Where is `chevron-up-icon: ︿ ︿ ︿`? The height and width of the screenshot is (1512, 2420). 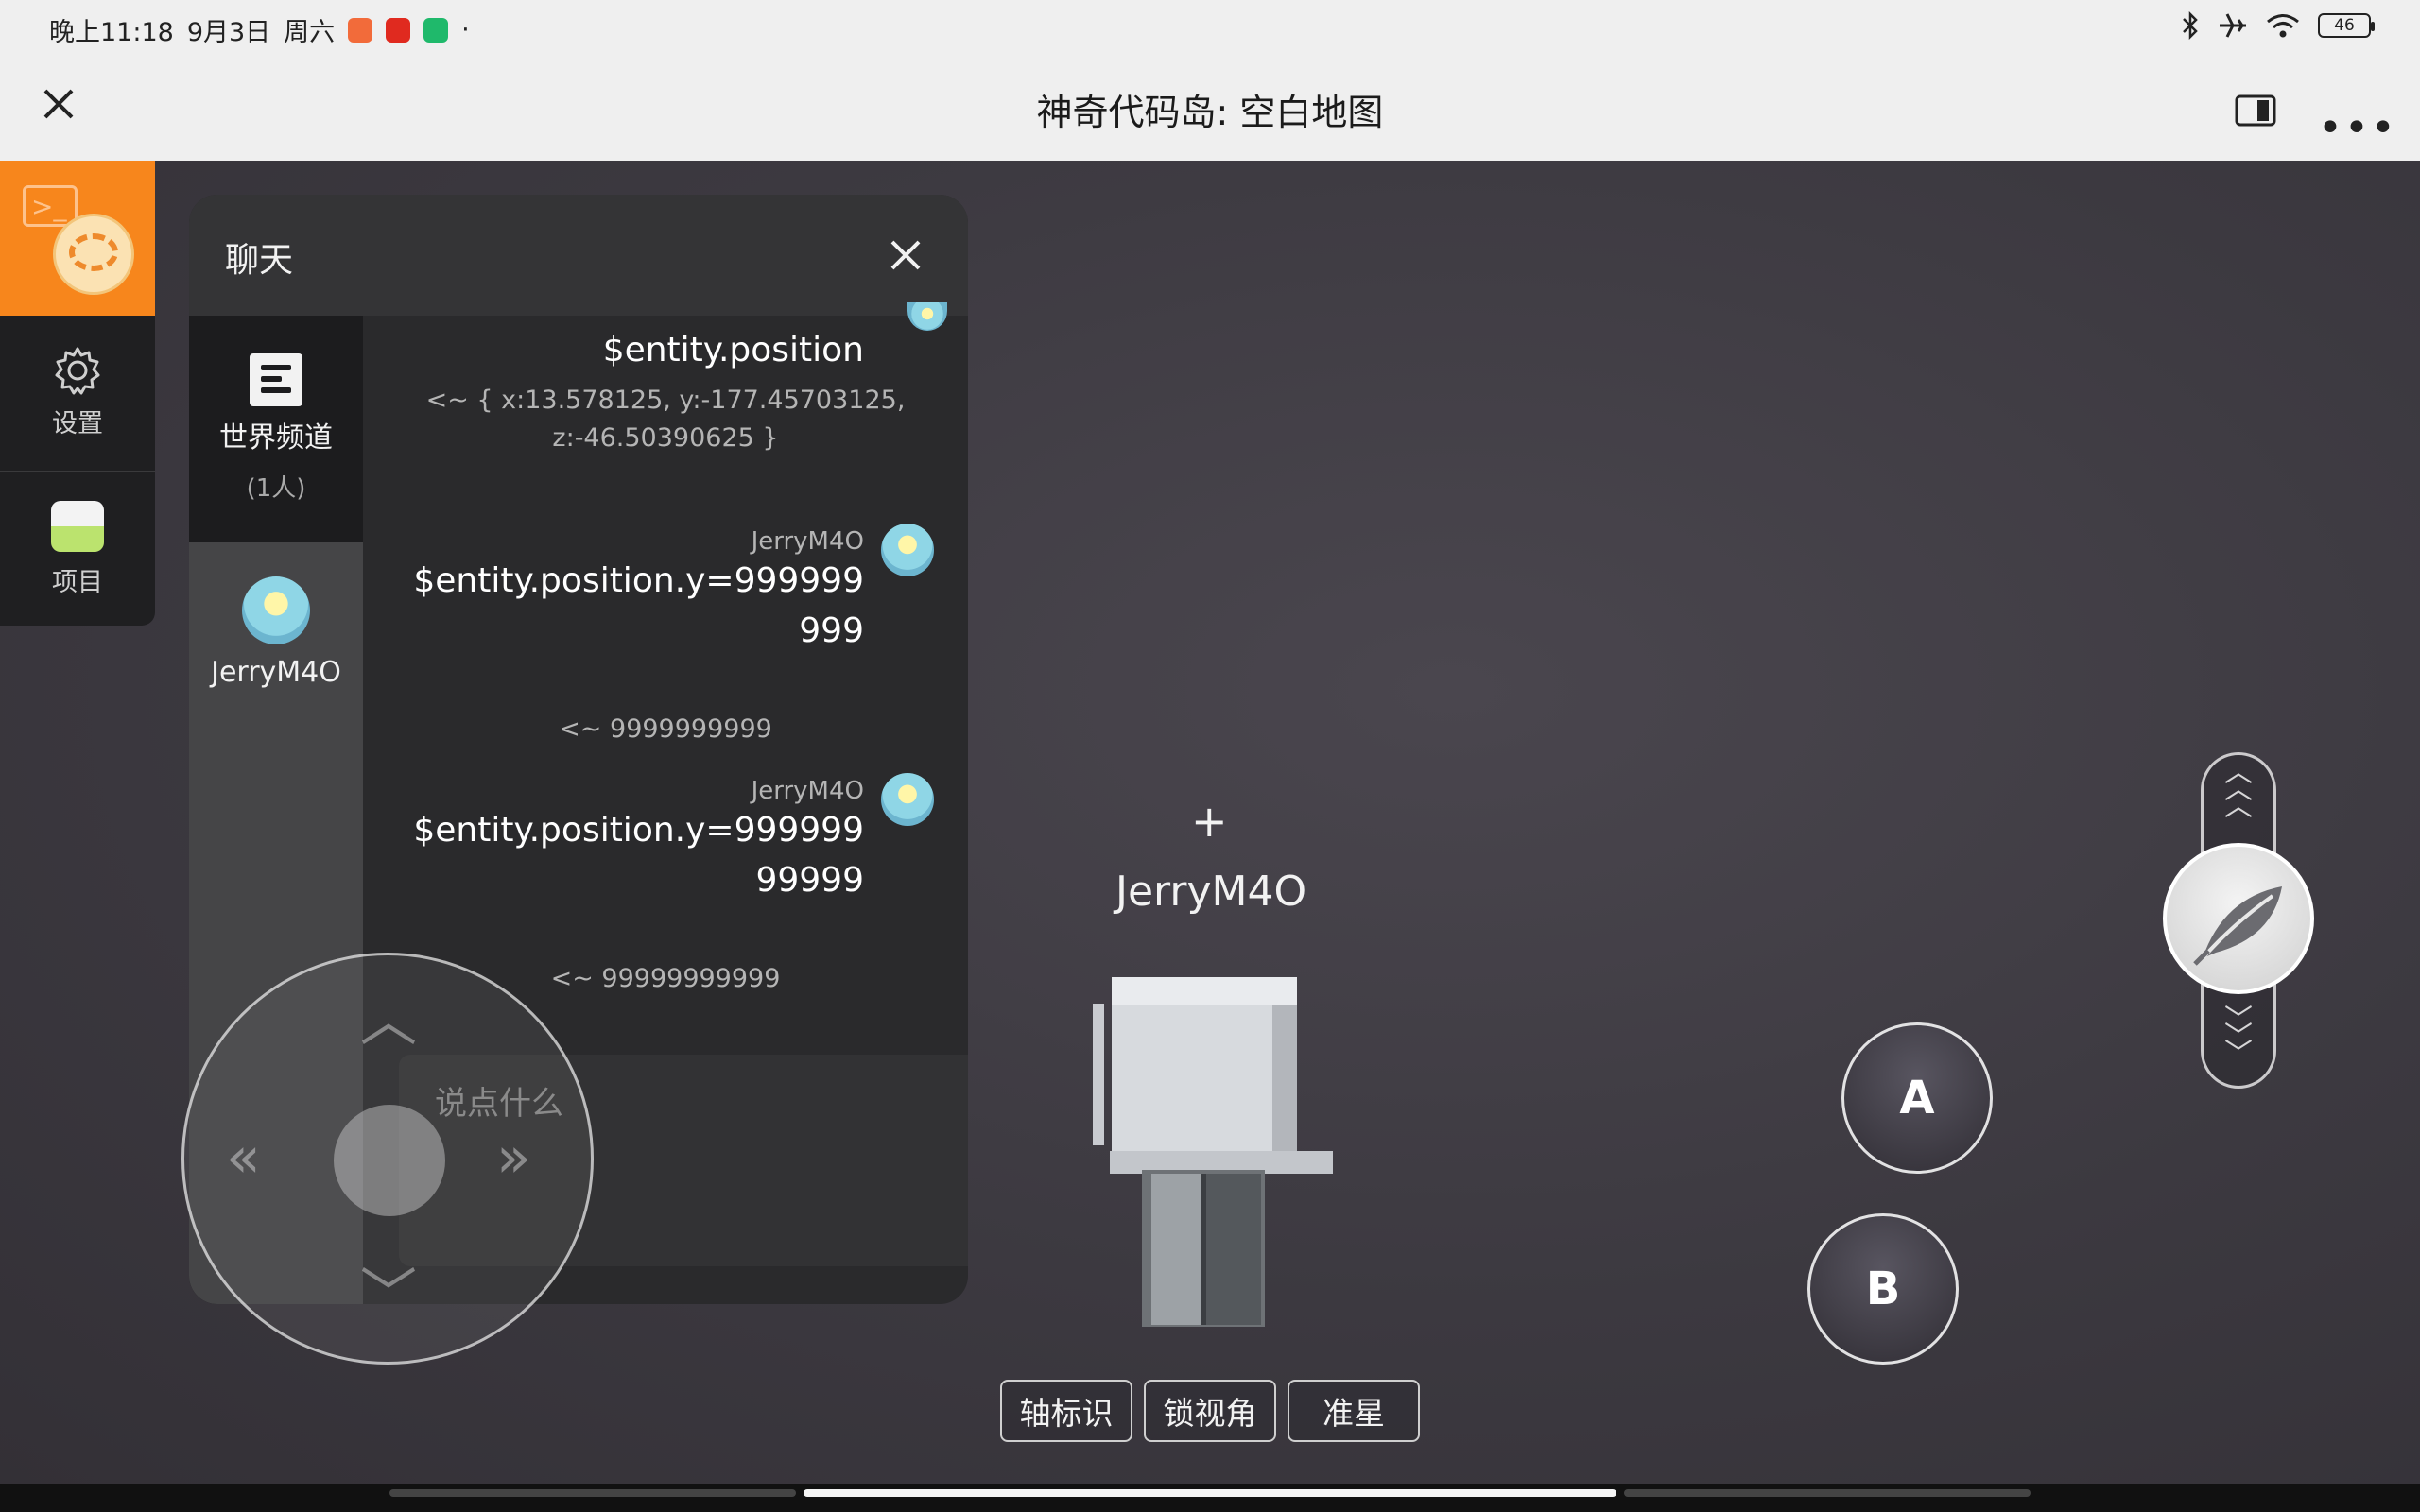
chevron-up-icon: ︿ ︿ ︿ is located at coordinates (2238, 790).